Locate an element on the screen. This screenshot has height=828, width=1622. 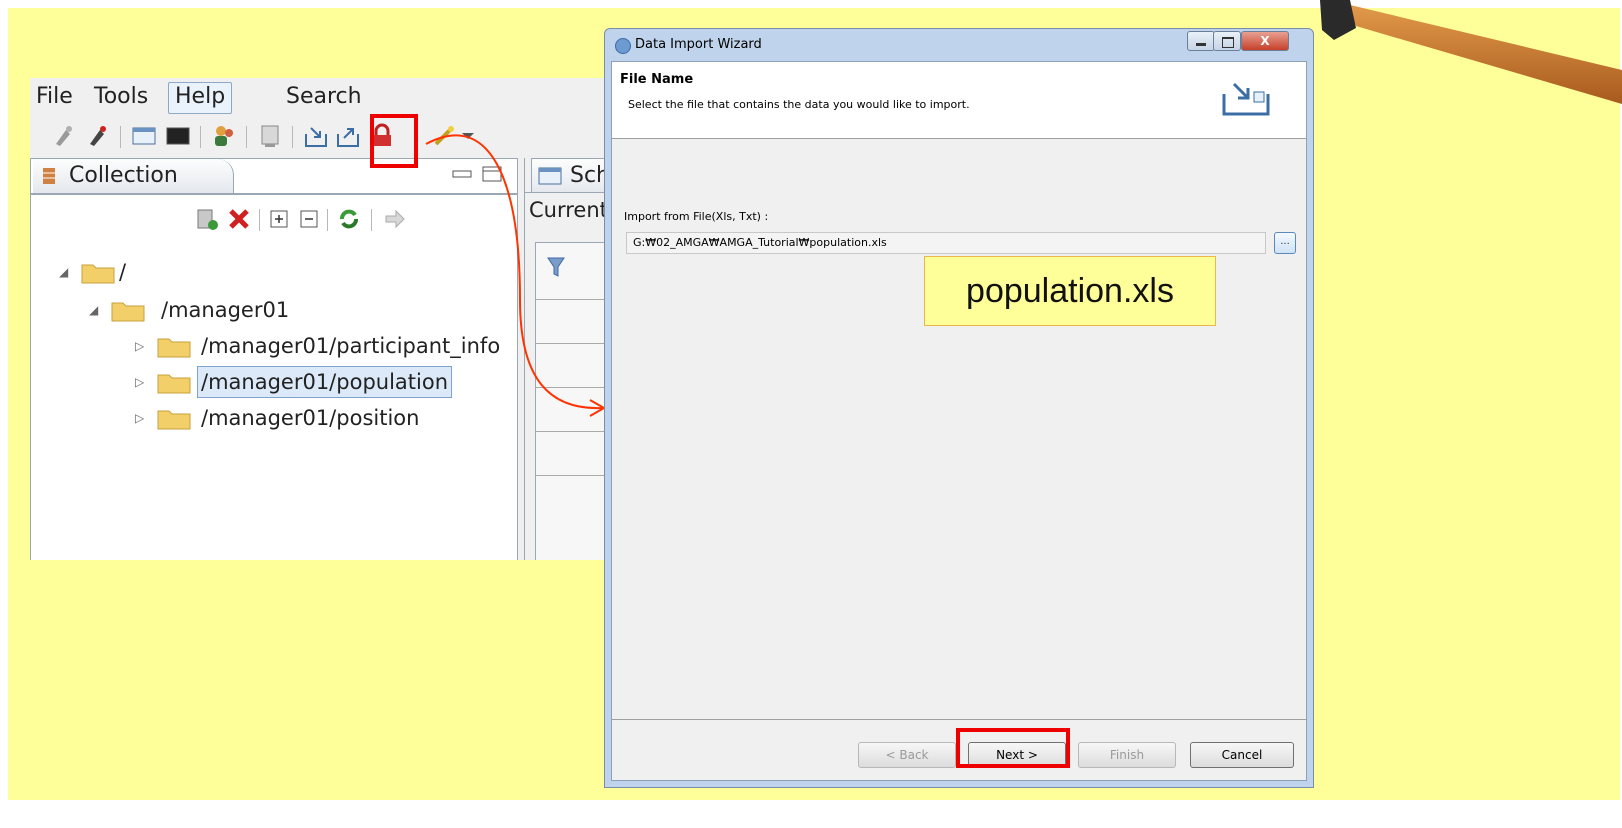
server-icon is located at coordinates (270, 136).